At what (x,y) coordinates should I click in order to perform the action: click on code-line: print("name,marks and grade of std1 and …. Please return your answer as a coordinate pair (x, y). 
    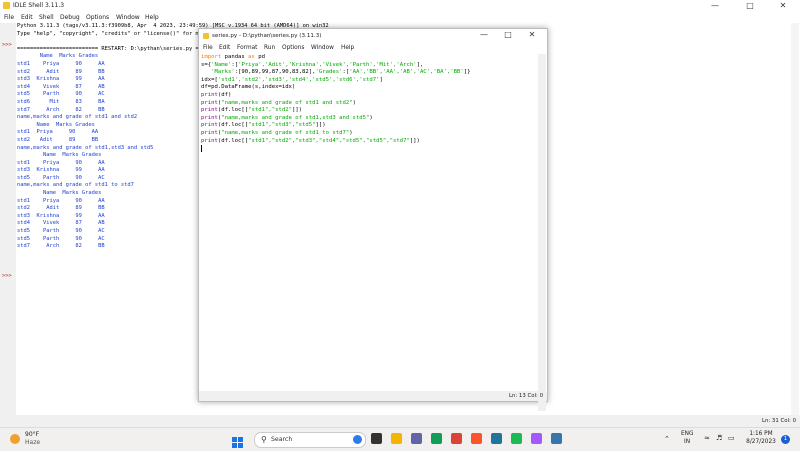
    Looking at the image, I should click on (369, 104).